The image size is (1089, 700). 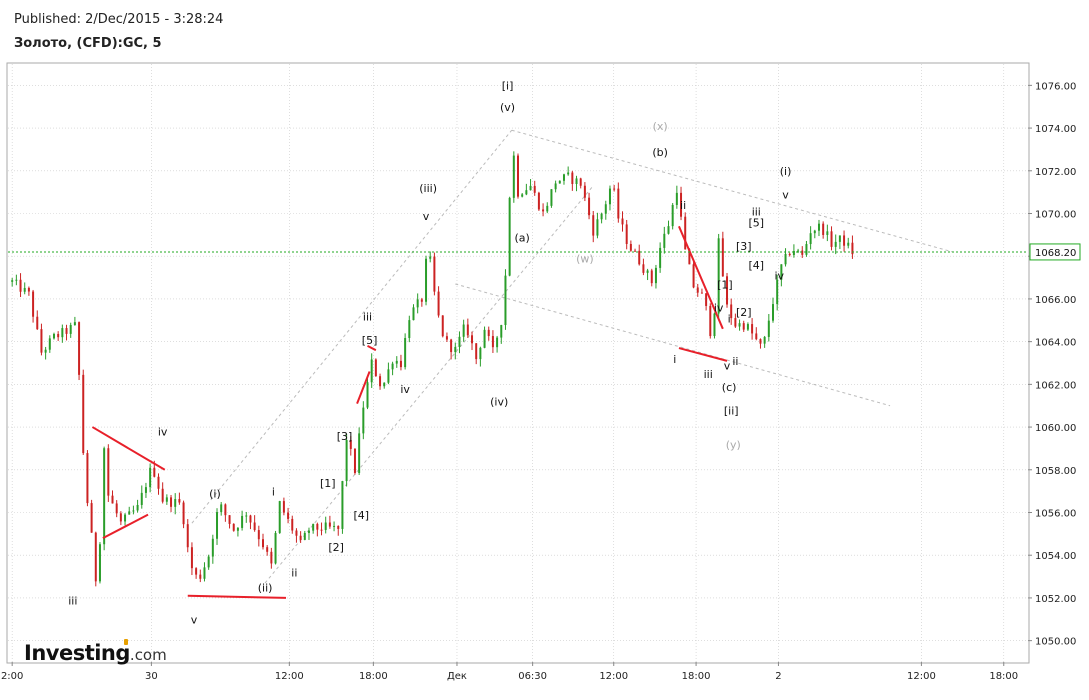 What do you see at coordinates (370, 340) in the screenshot?
I see `wave-label: [5]` at bounding box center [370, 340].